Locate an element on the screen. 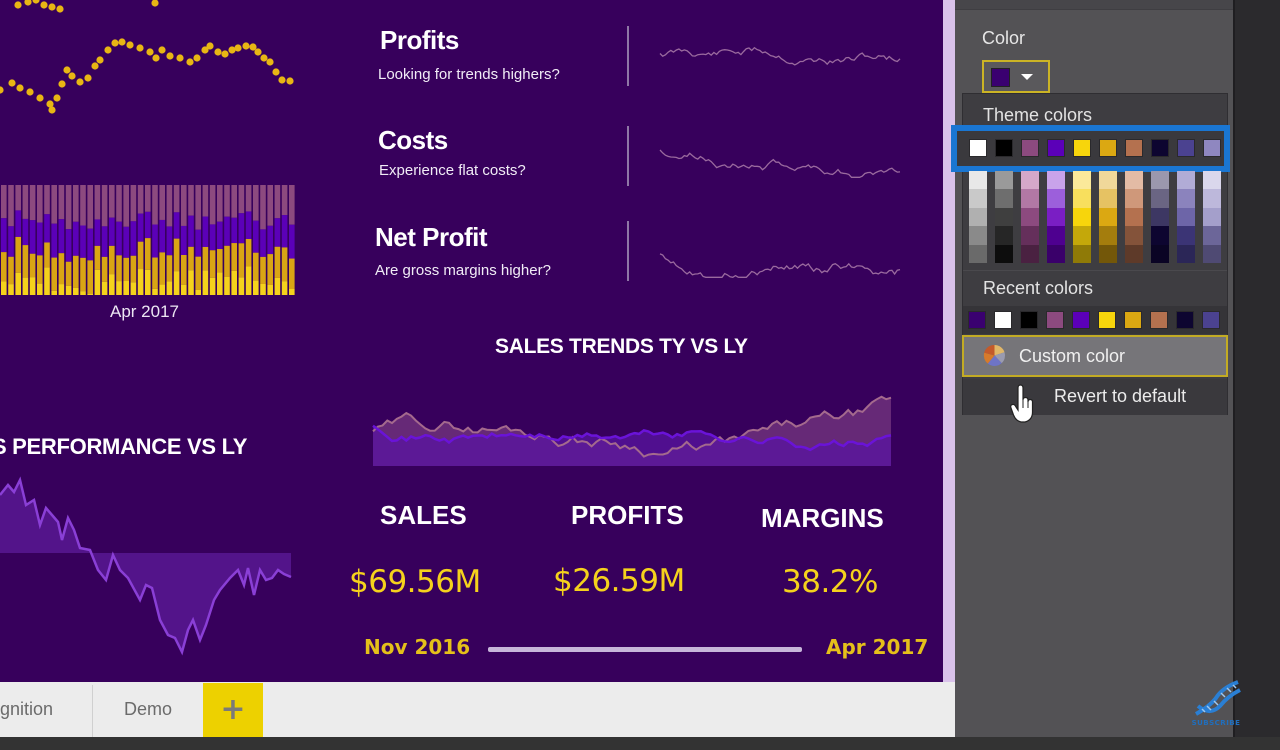 Image resolution: width=1280 pixels, height=750 pixels. date-range-slider is located at coordinates (645, 649).